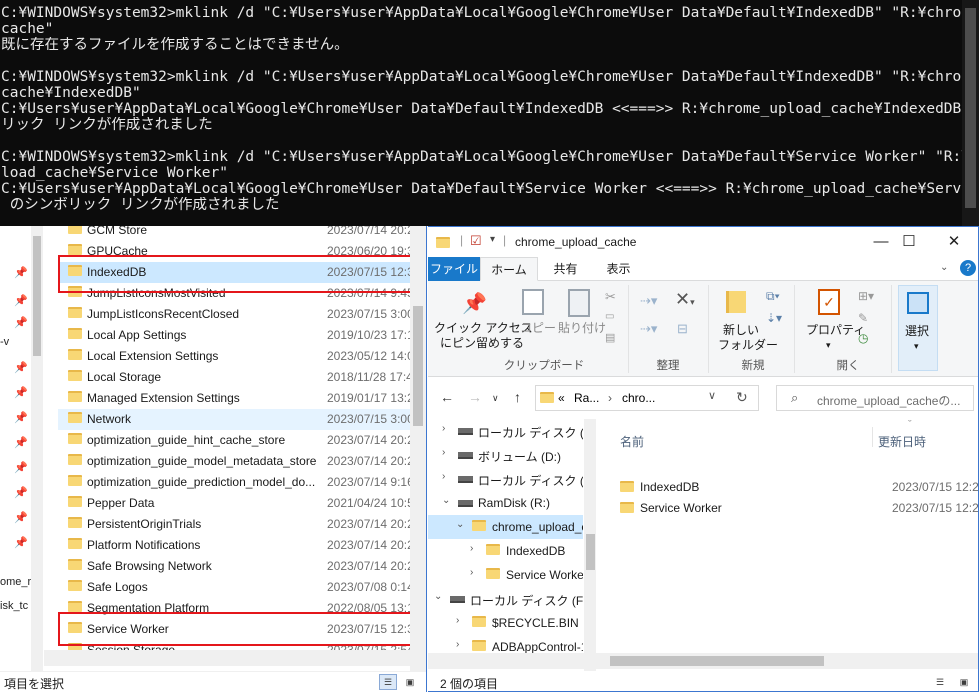 This screenshot has width=979, height=692. I want to click on file-row: Local App Settings 2019/10/23 17:1, so click(234, 335).